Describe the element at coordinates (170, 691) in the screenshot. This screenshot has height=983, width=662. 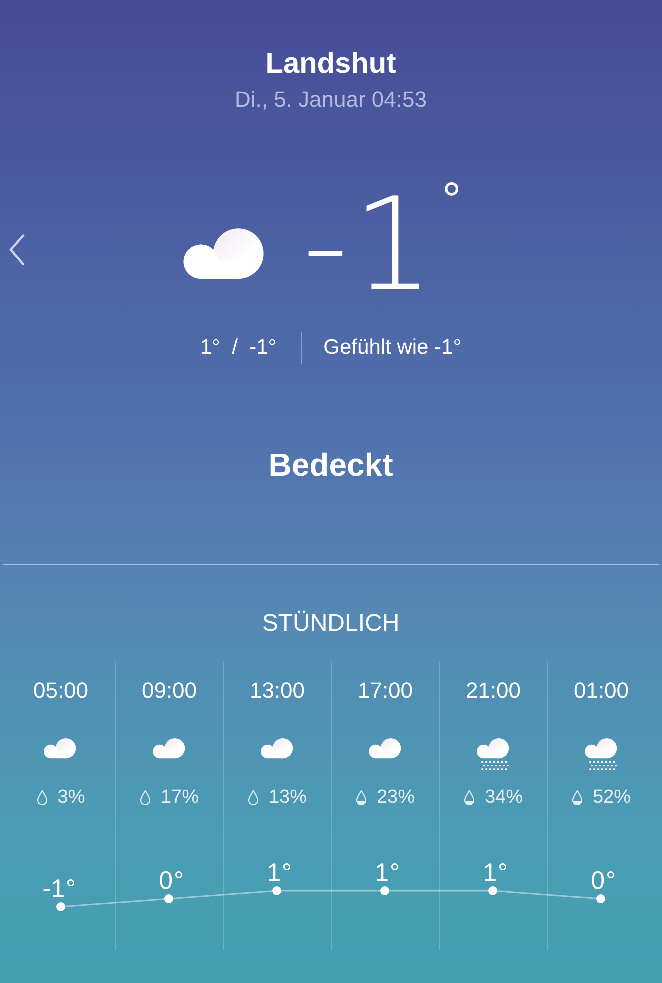
I see `hour-time: 09:00` at that location.